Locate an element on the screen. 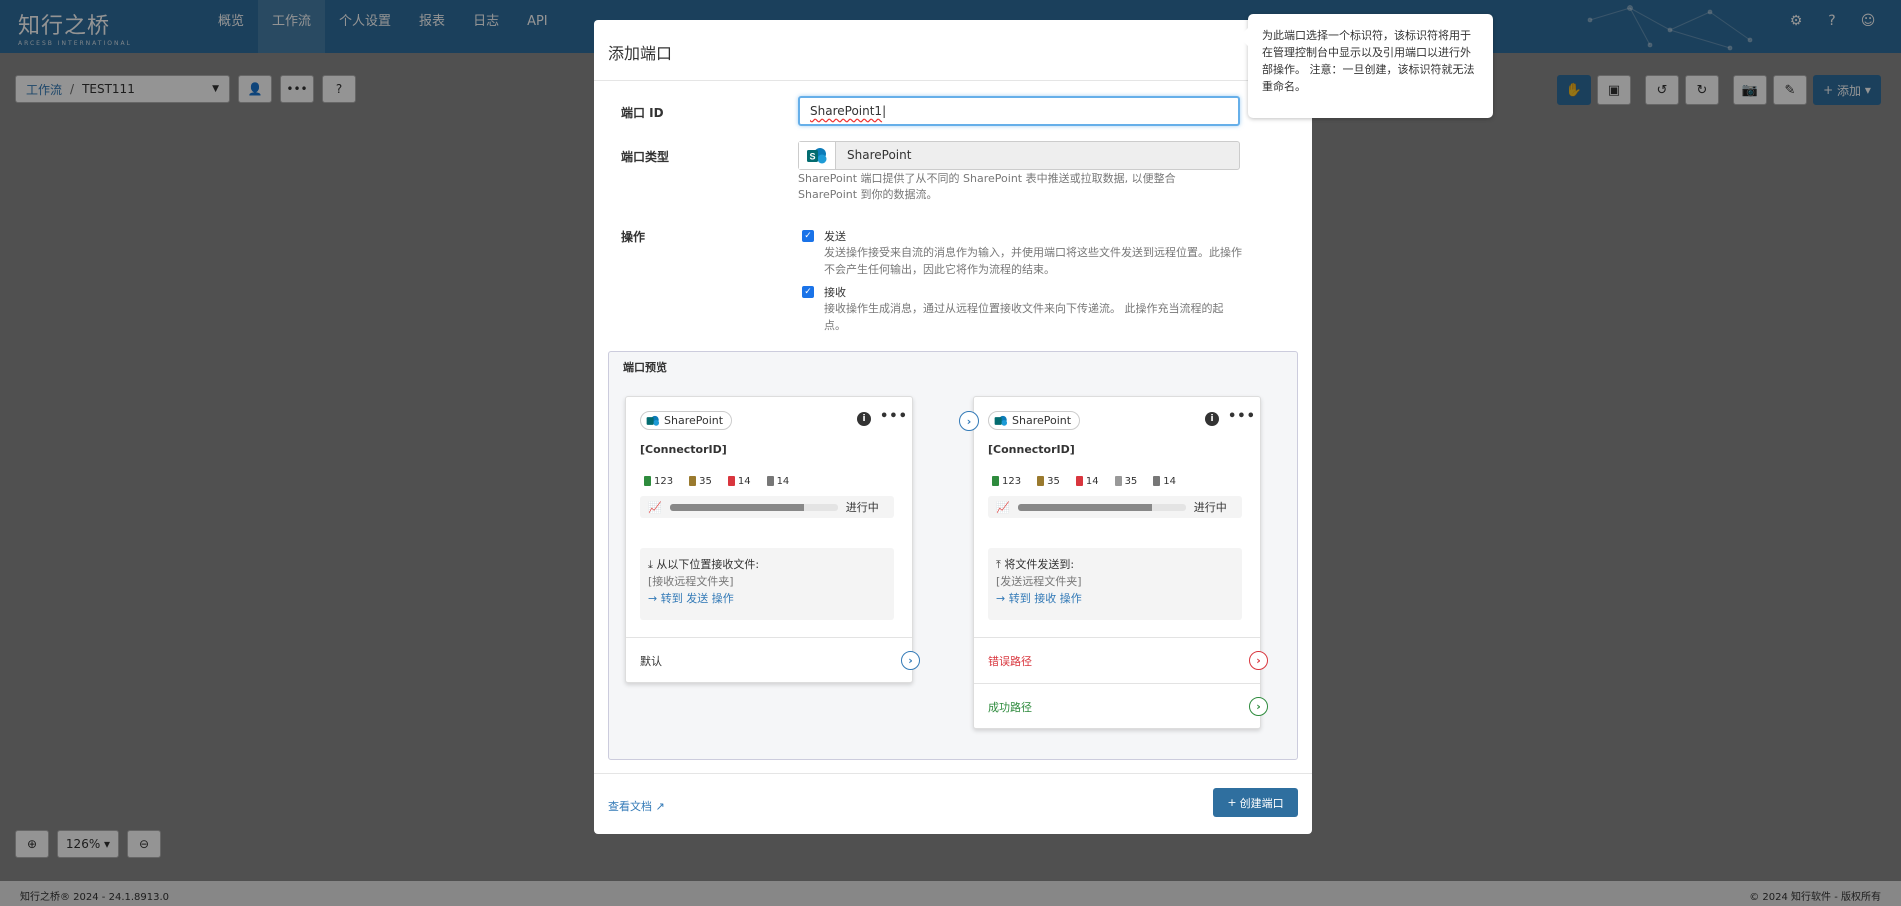 The image size is (1901, 906). receive-option-desc: 接收操作生成消息，通过从远程位置接收文件来向下传递流。 此操作充当流程的起点。 is located at coordinates (1024, 317).